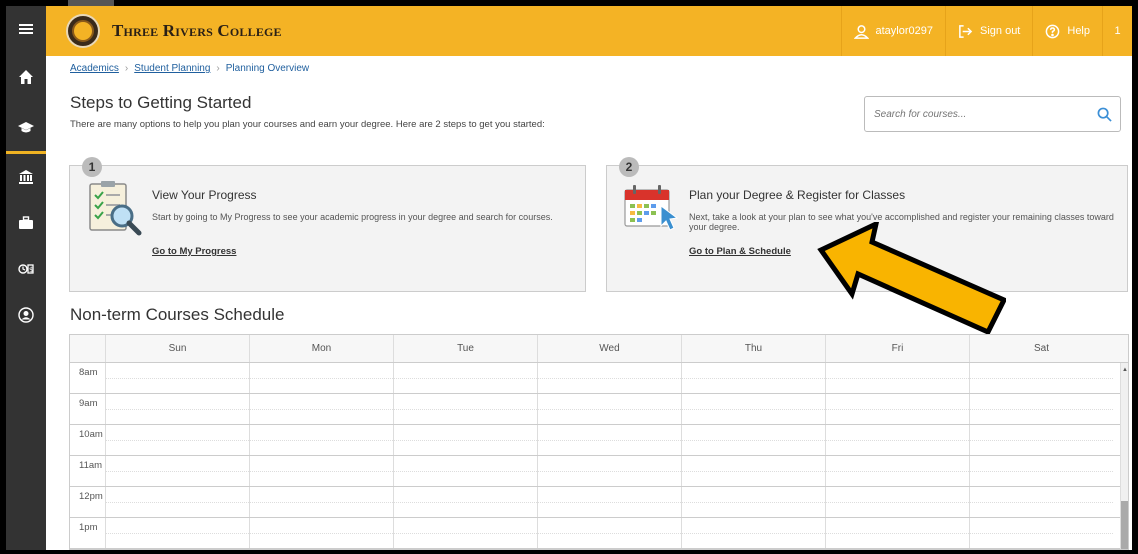  I want to click on hour-label: 11am, so click(91, 465).